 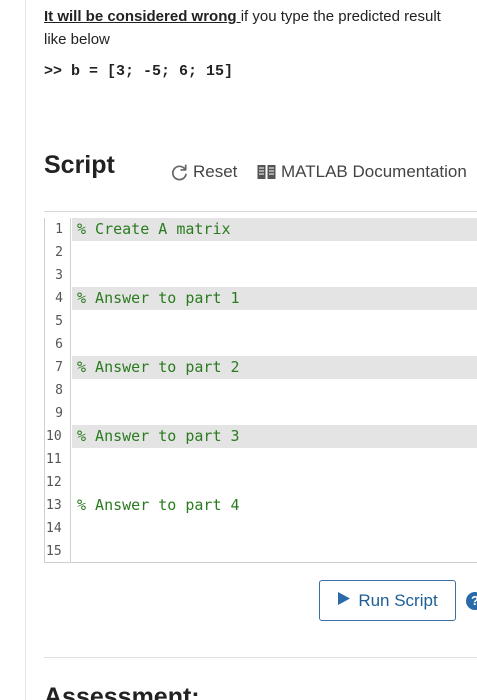 I want to click on editor-line: 9, so click(x=261, y=413).